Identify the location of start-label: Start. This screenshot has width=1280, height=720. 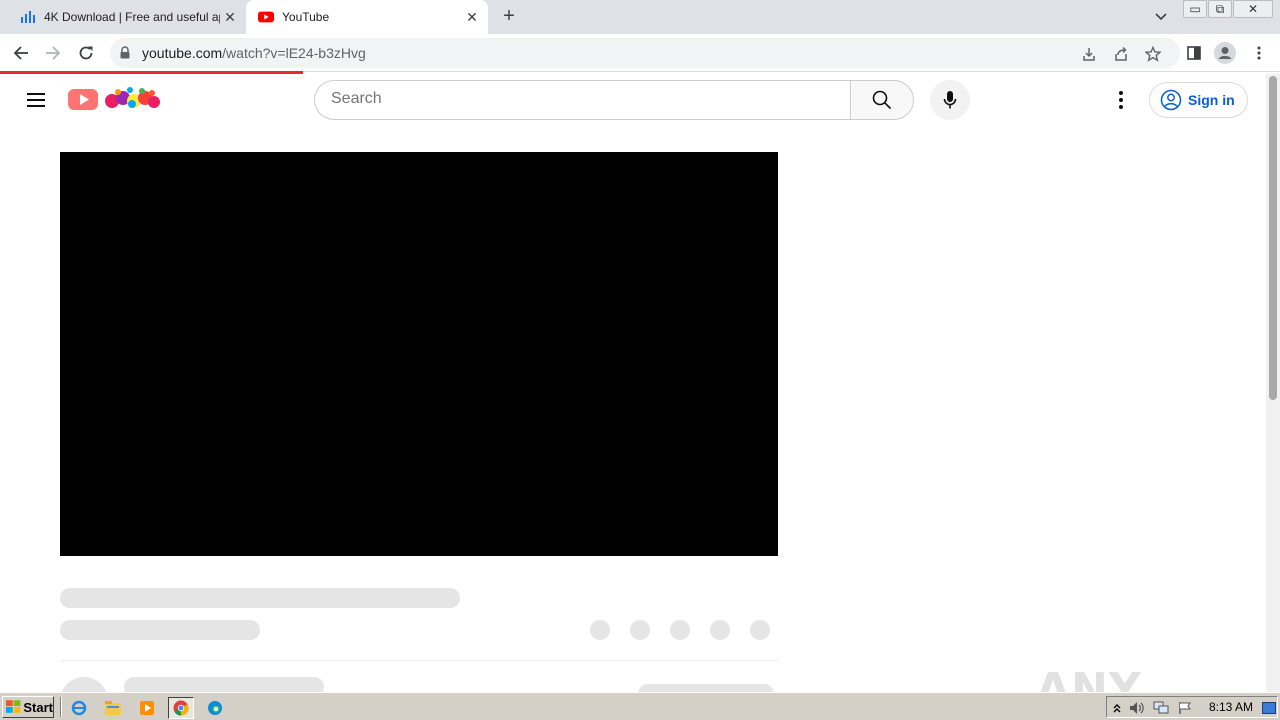
(38, 707).